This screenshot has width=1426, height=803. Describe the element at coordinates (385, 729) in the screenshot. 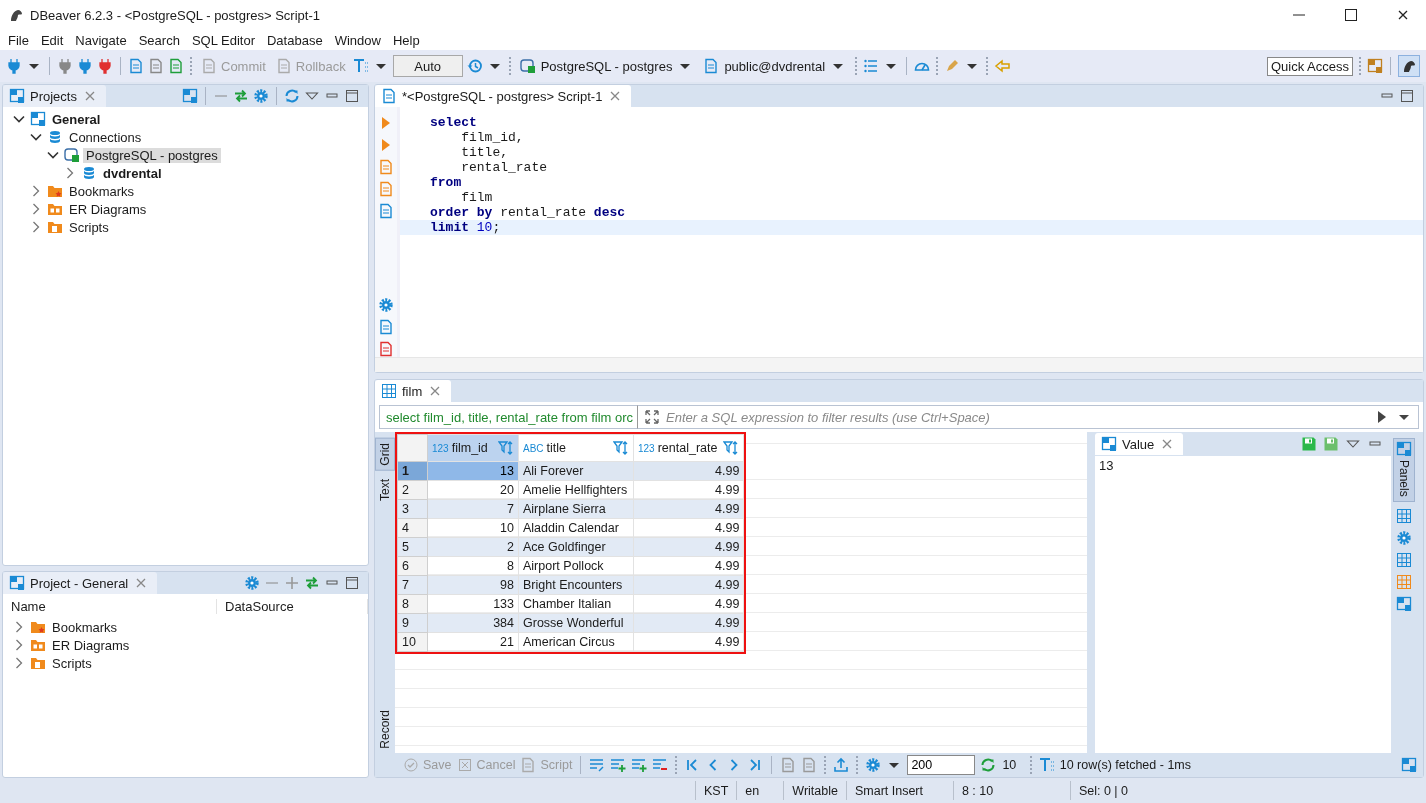

I see `view-tab: Record` at that location.